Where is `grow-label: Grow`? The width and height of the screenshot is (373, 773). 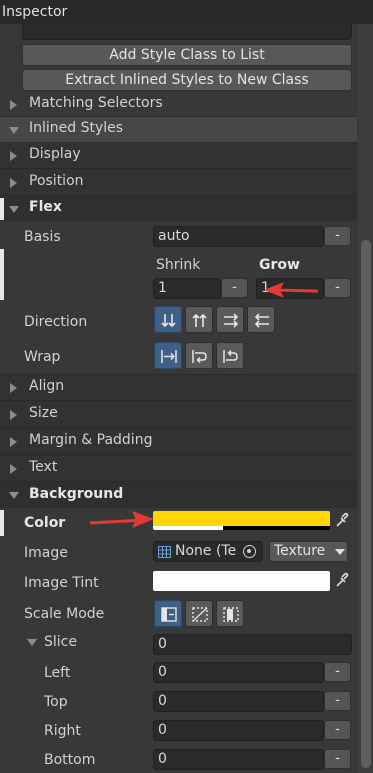
grow-label: Grow is located at coordinates (279, 265).